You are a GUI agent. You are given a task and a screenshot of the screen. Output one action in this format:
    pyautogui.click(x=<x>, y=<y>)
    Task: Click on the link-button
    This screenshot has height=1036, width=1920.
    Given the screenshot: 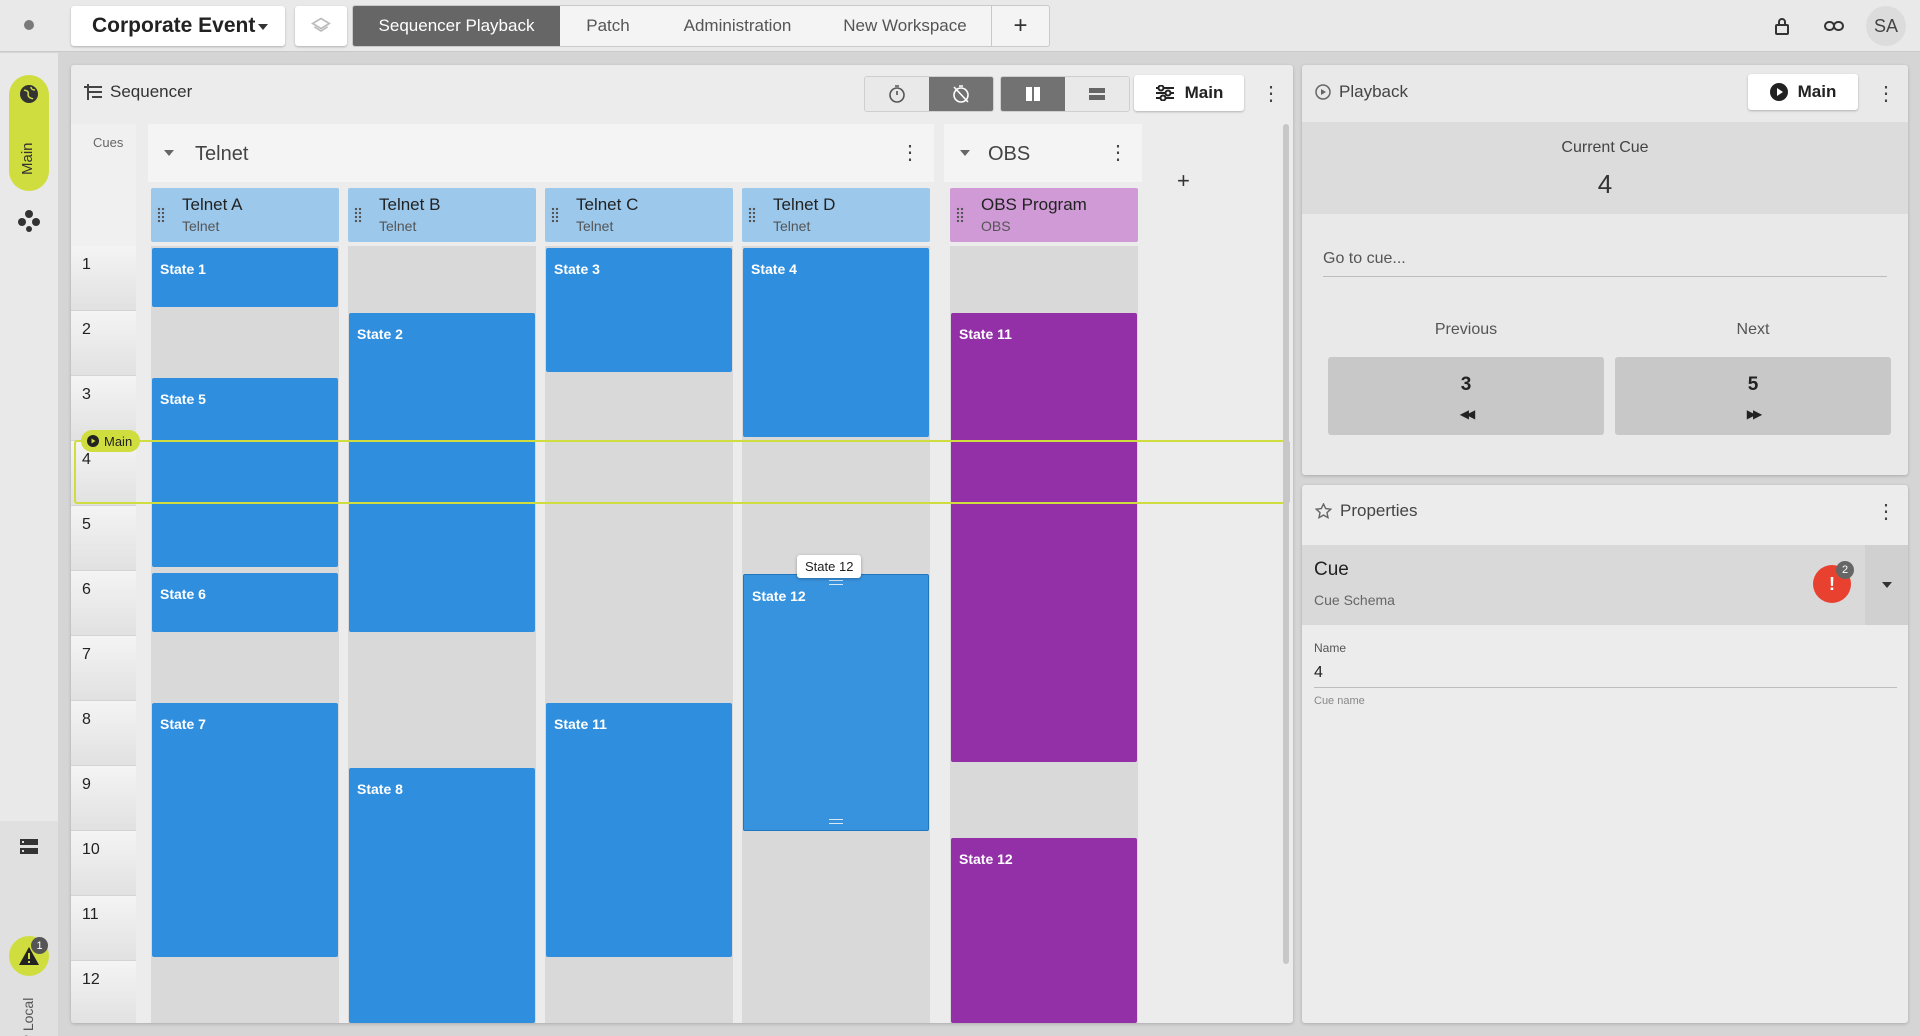 What is the action you would take?
    pyautogui.click(x=1834, y=26)
    